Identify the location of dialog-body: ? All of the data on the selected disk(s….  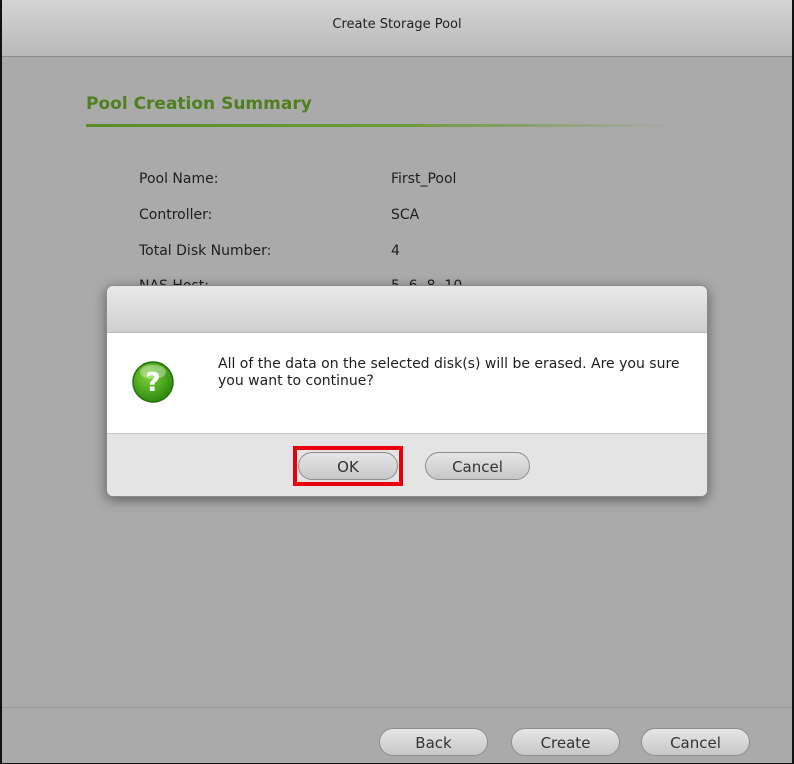
(407, 383).